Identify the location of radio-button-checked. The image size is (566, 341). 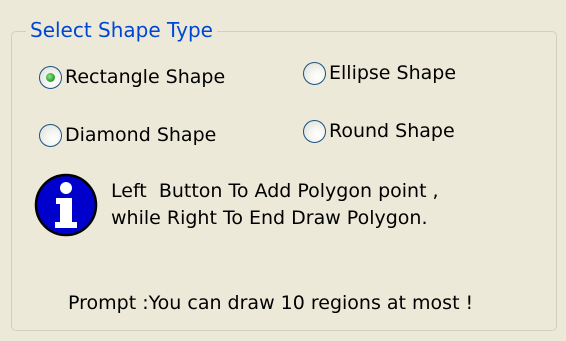
(50, 77).